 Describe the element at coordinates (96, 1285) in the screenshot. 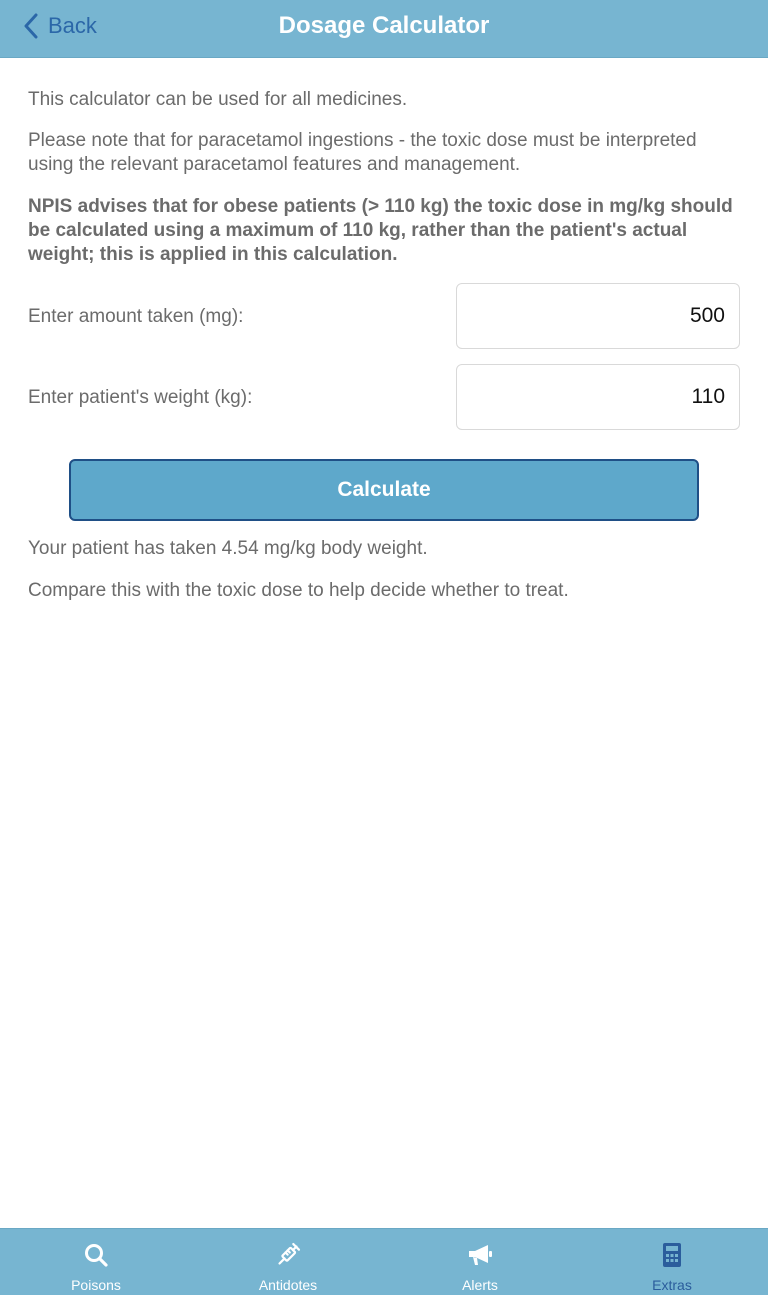

I see `tab-label-poisons: Poisons` at that location.